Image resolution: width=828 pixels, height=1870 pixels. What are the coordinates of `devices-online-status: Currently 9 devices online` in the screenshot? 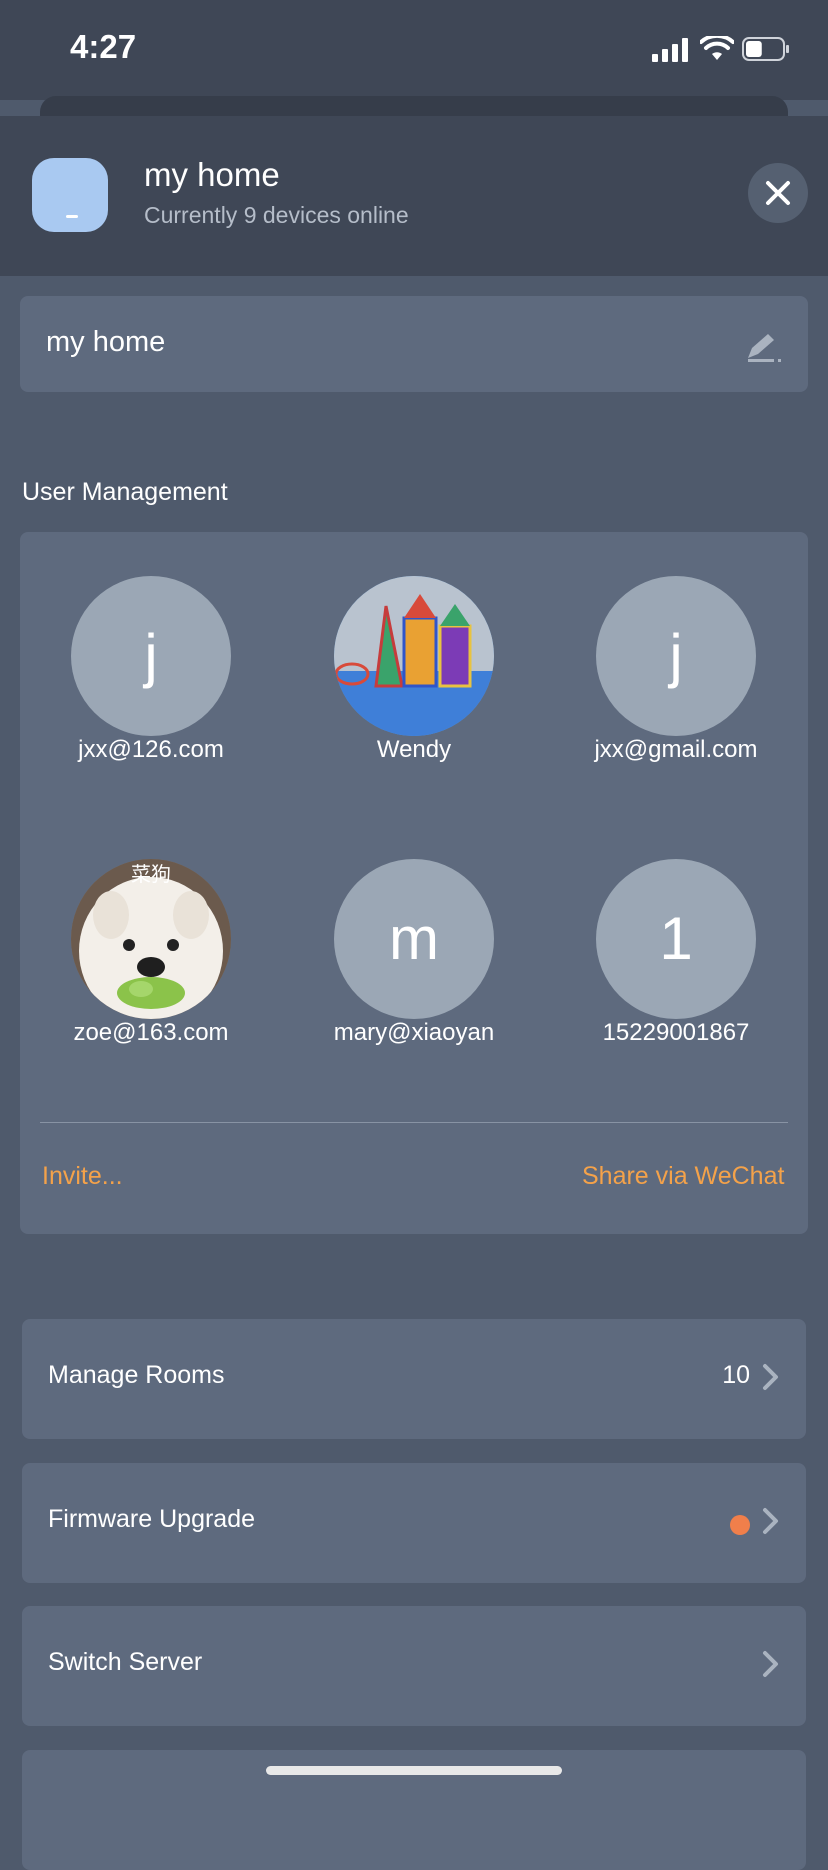 It's located at (276, 215).